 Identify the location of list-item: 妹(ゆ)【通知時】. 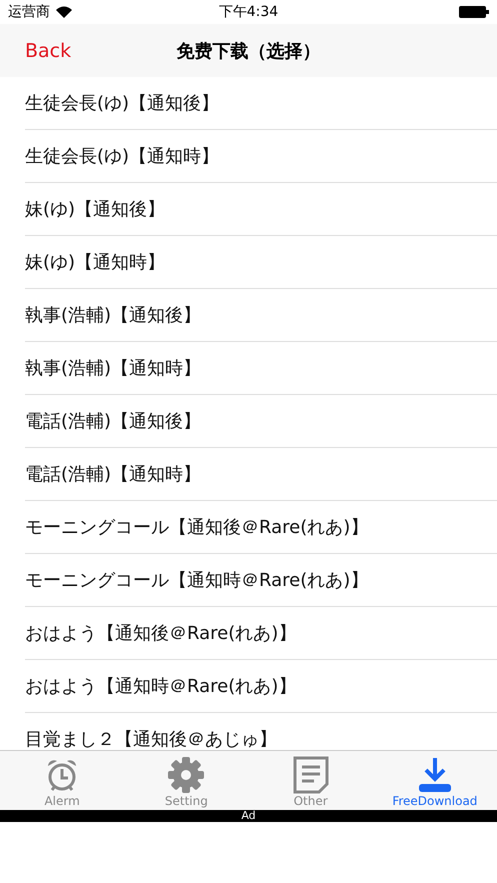
(261, 262).